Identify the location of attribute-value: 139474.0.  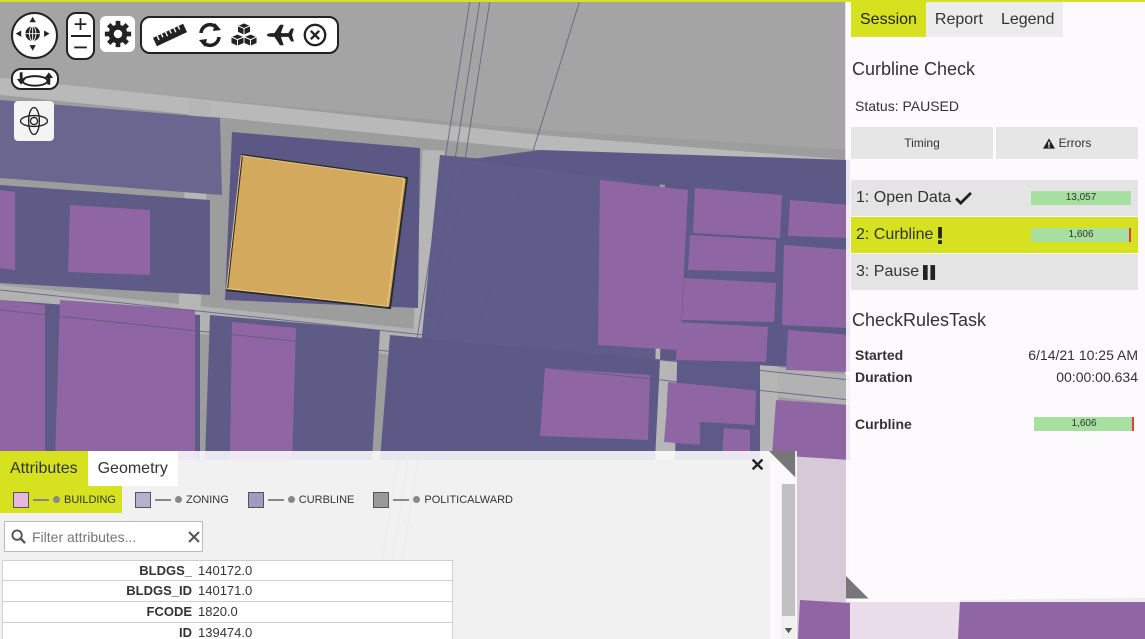
(225, 632).